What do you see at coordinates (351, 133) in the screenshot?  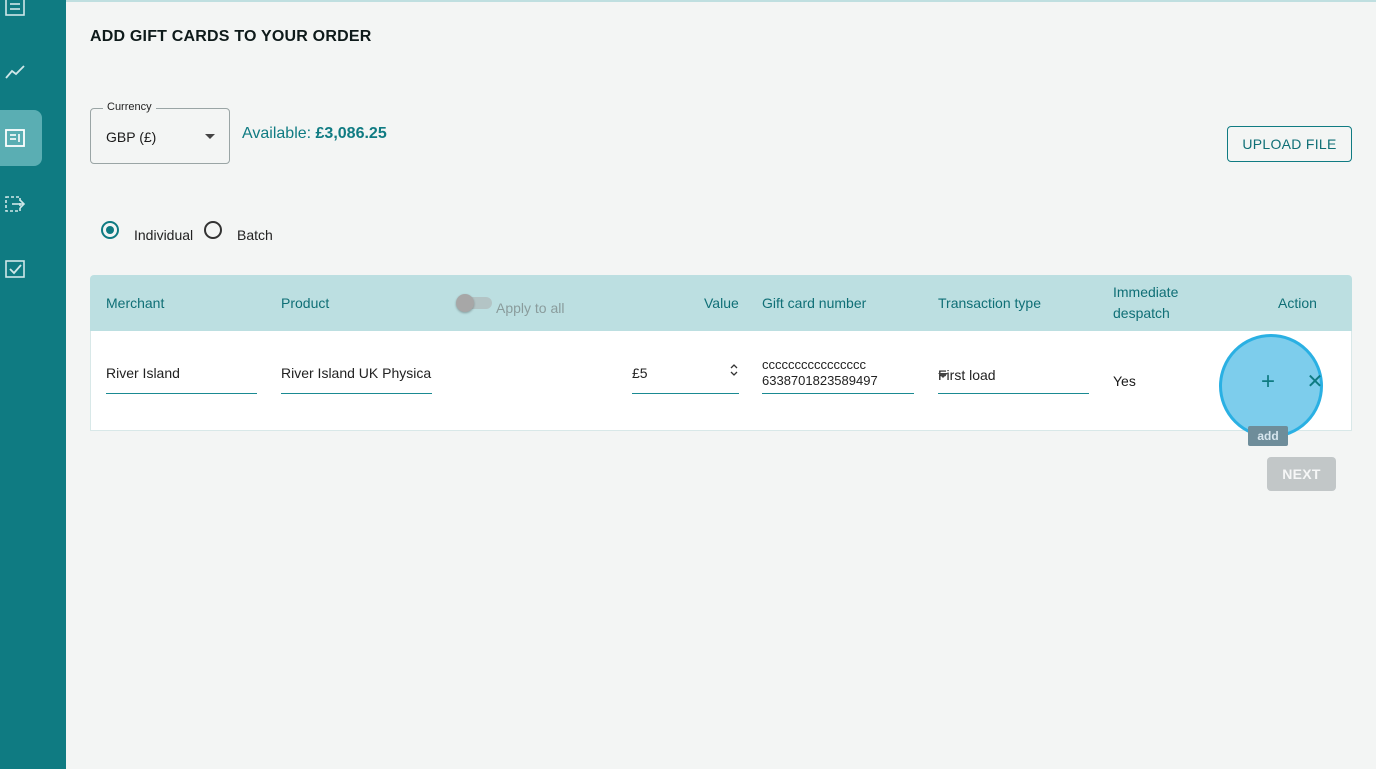 I see `available-amount: £3,086.25` at bounding box center [351, 133].